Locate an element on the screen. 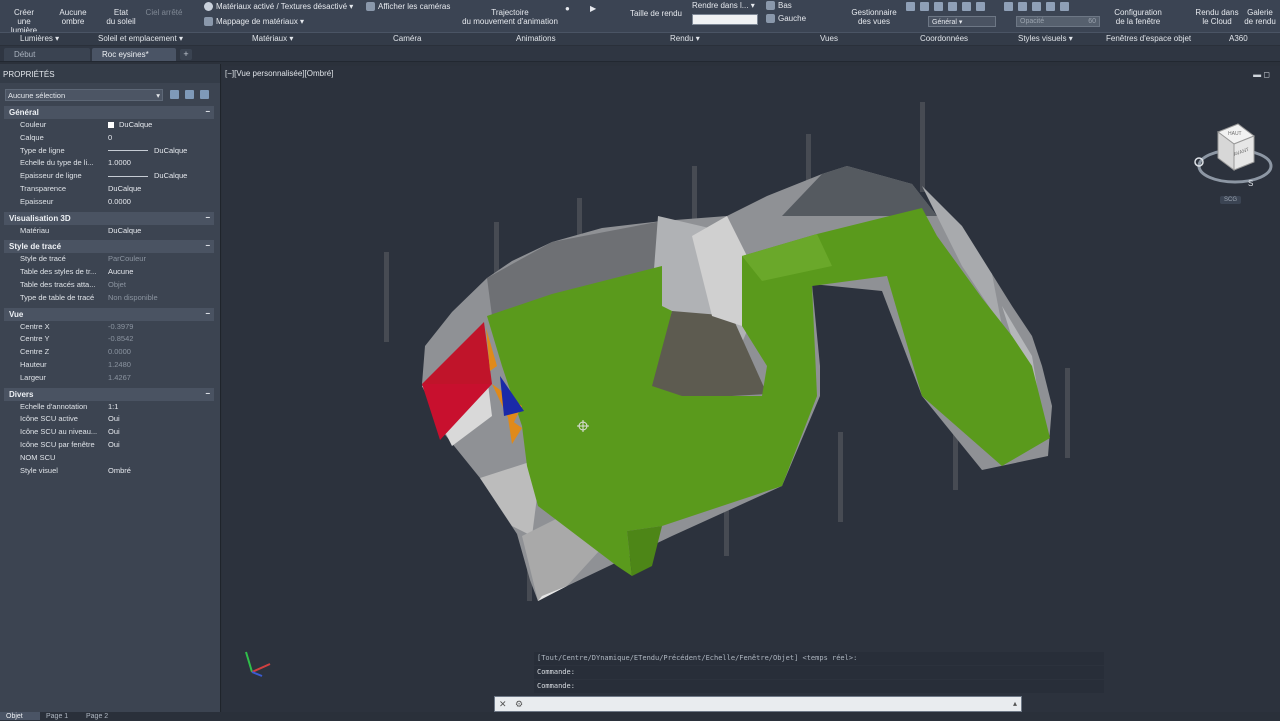  property-row: Echelle d'annotation 1:1 is located at coordinates (110, 407).